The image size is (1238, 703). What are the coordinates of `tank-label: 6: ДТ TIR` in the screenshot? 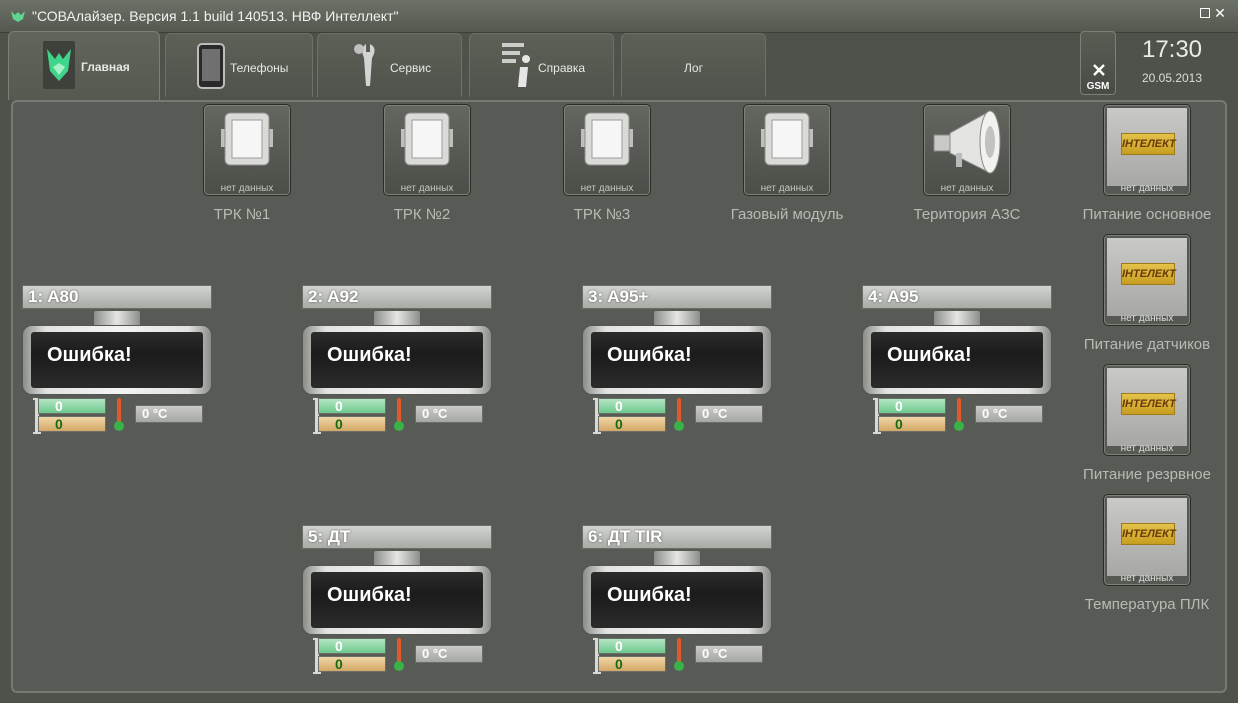 It's located at (677, 537).